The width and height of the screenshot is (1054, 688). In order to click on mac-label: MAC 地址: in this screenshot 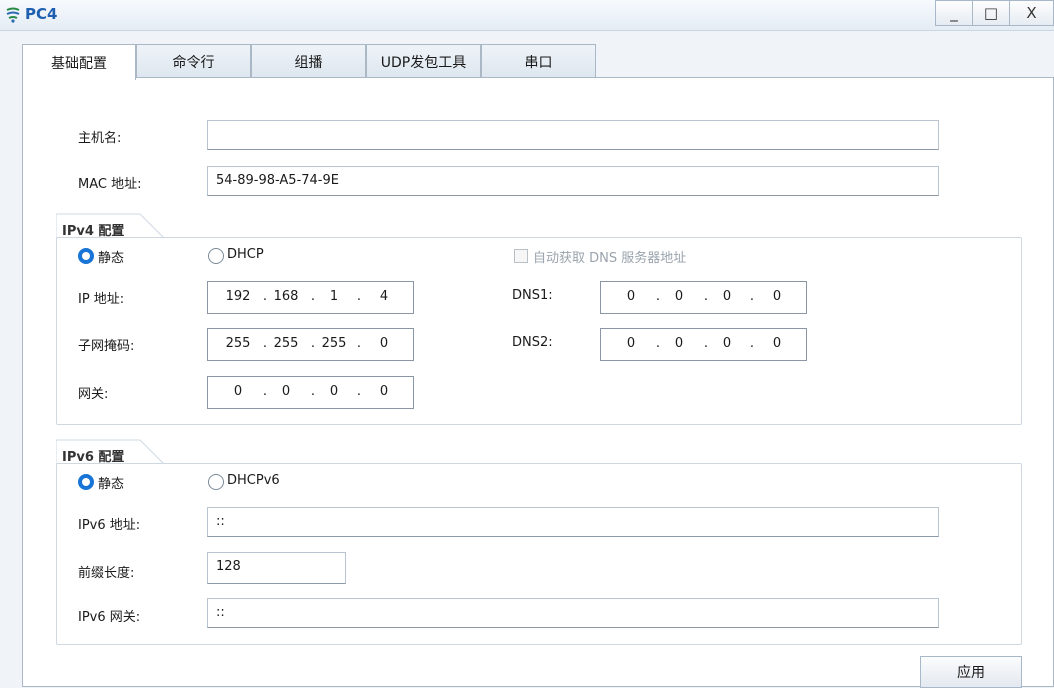, I will do `click(110, 184)`.